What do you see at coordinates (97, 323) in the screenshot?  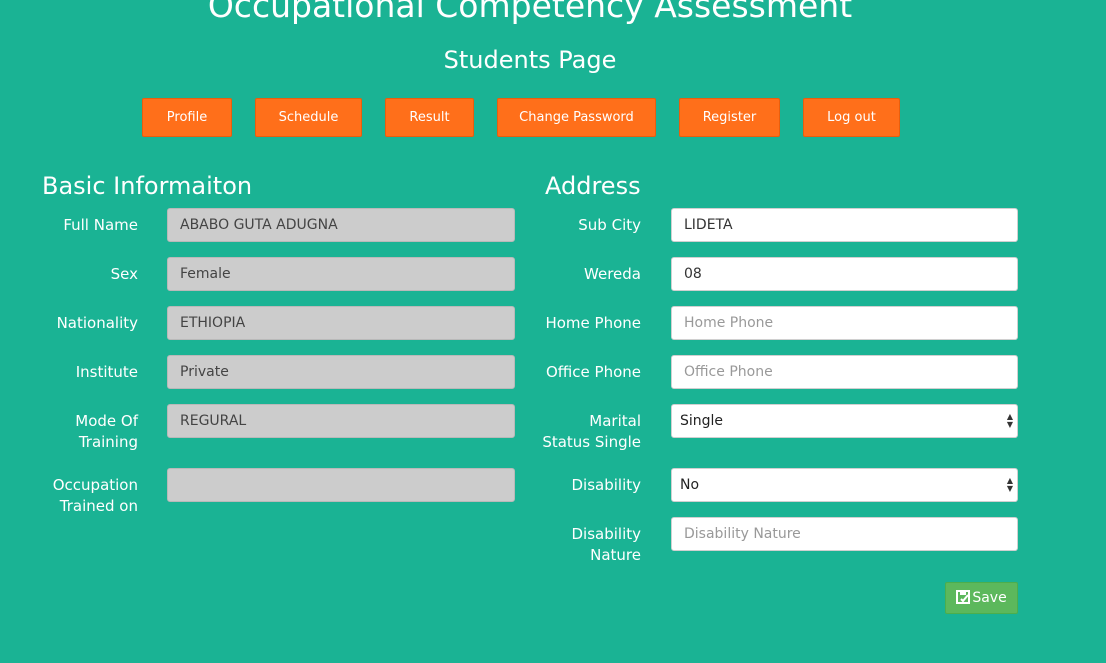 I see `nationality-label: Nationality` at bounding box center [97, 323].